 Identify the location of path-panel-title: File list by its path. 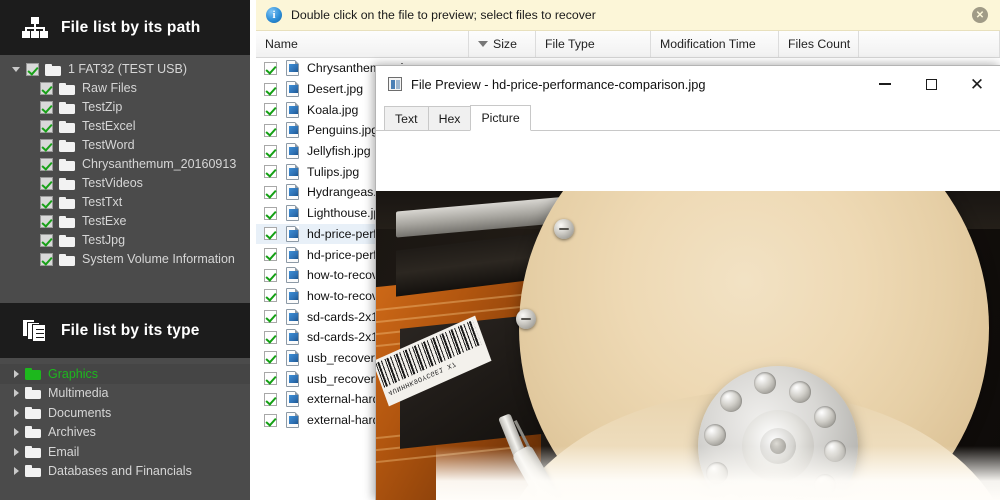
(131, 27).